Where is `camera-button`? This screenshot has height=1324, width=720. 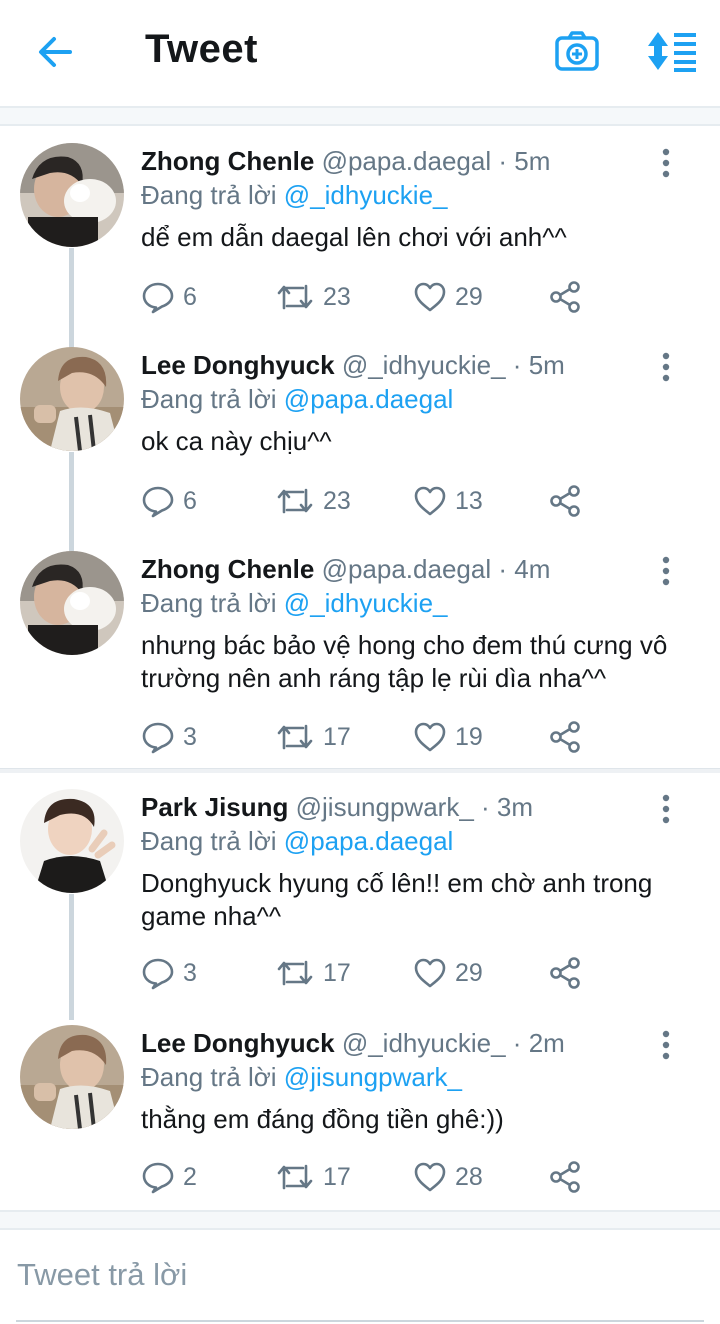
camera-button is located at coordinates (577, 51).